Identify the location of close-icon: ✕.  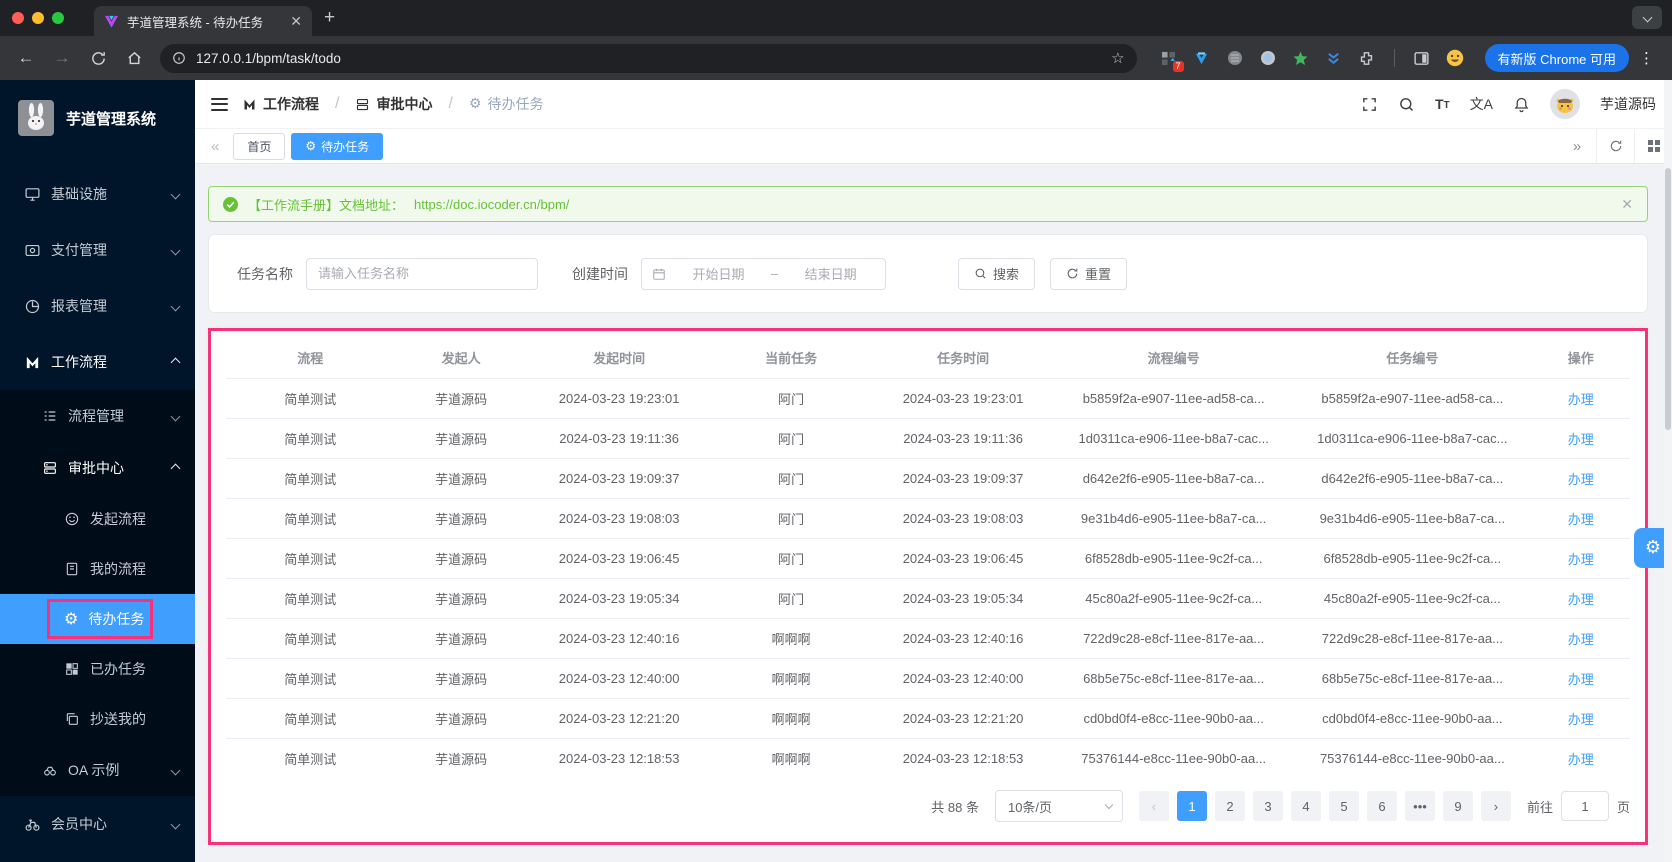
(1627, 204).